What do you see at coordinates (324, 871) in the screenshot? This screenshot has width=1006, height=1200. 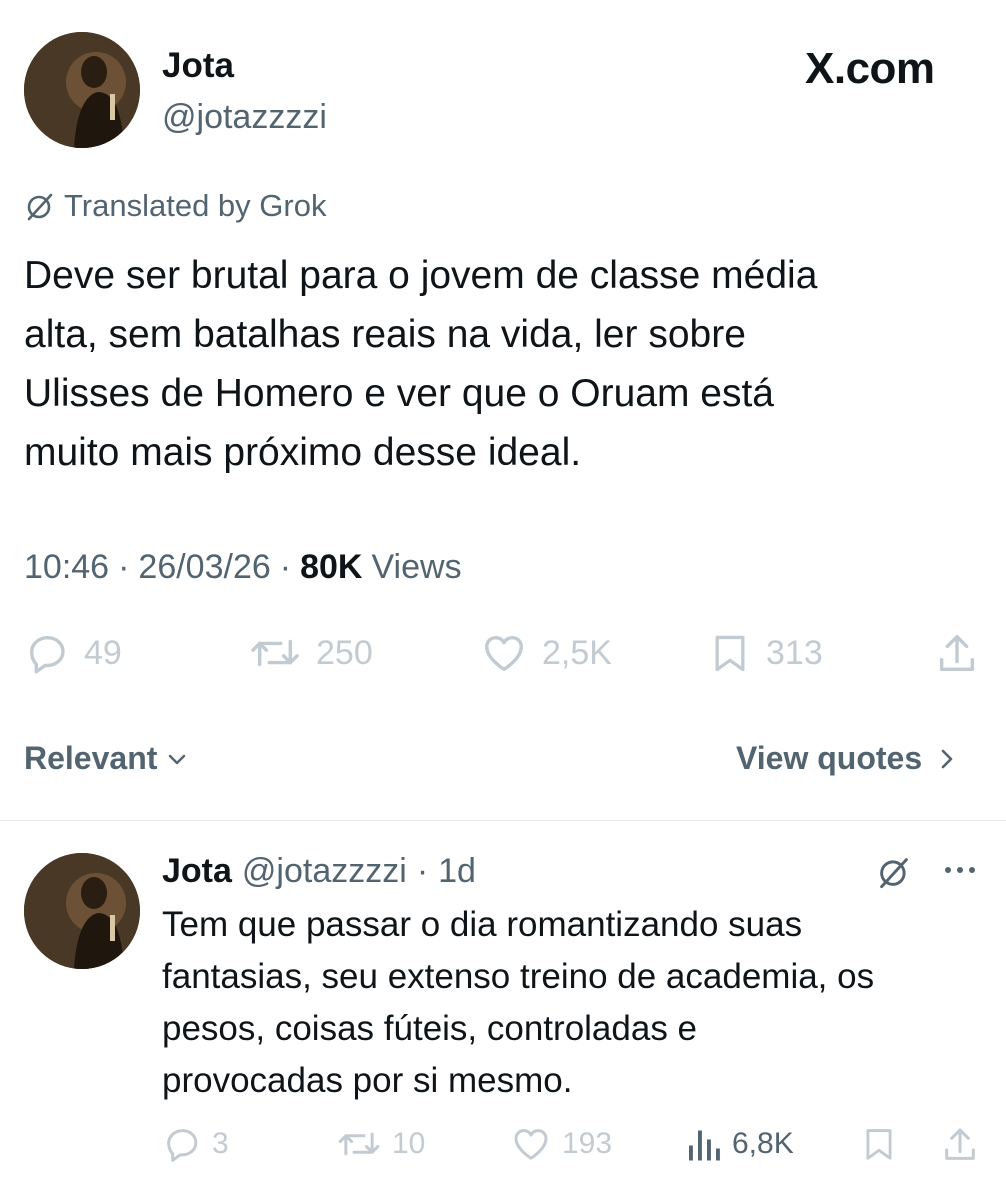 I see `reply-author-handle: @jotazzzzi` at bounding box center [324, 871].